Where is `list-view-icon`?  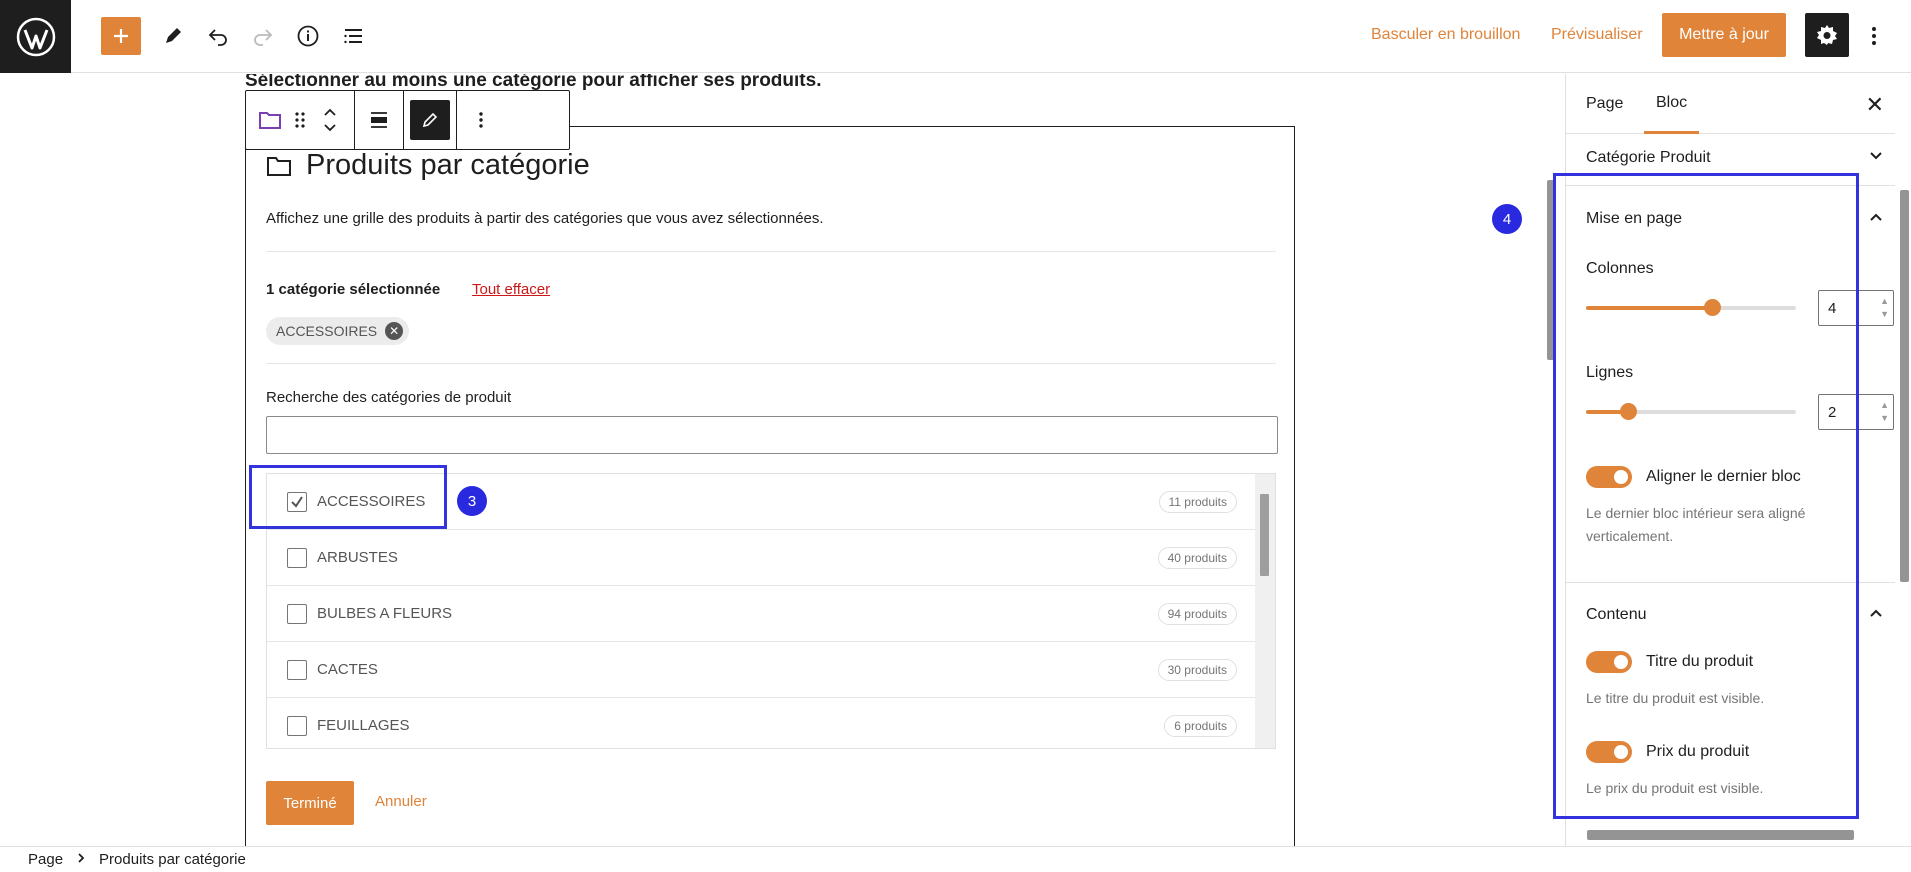 list-view-icon is located at coordinates (353, 36).